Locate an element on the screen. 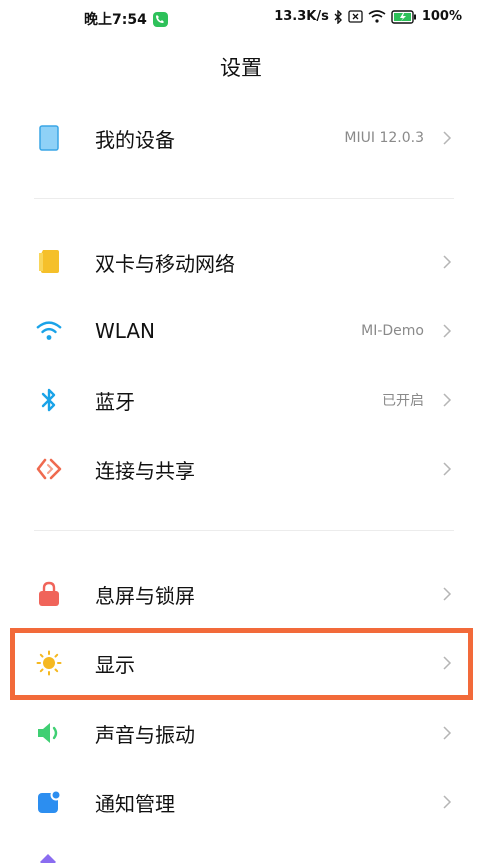  sim-card-icon is located at coordinates (49, 262).